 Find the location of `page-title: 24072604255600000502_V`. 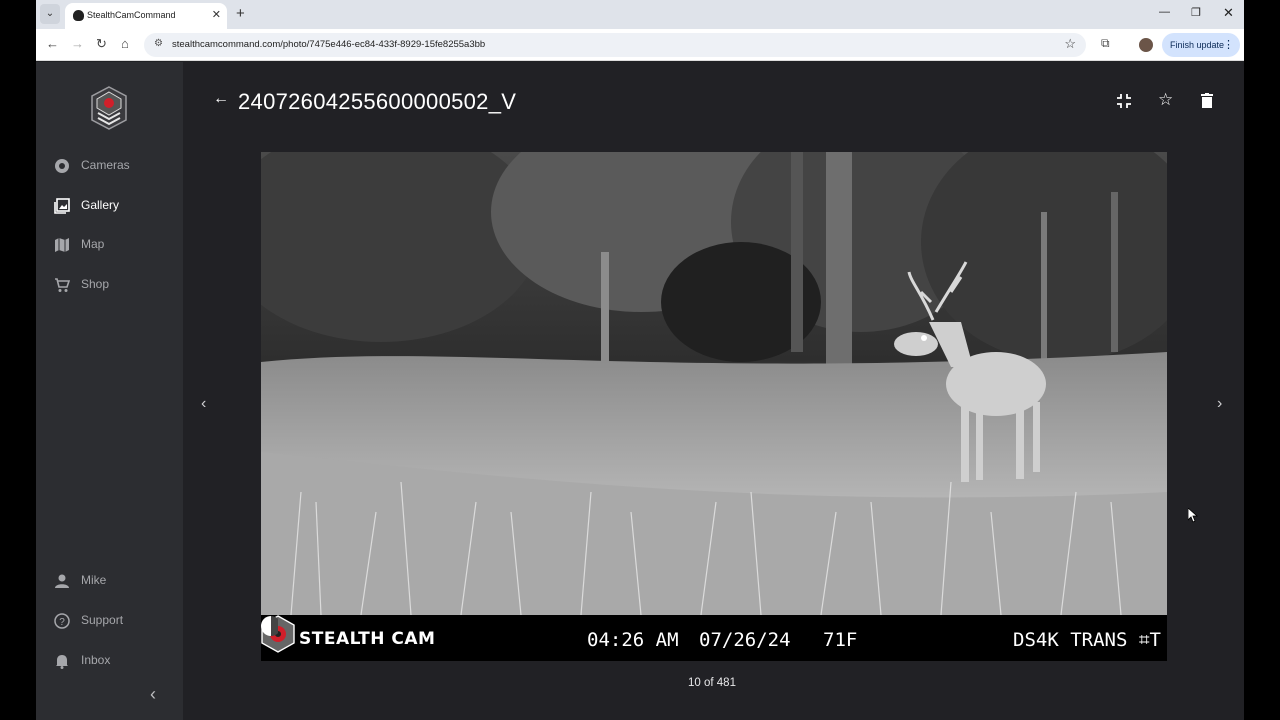

page-title: 24072604255600000502_V is located at coordinates (377, 101).